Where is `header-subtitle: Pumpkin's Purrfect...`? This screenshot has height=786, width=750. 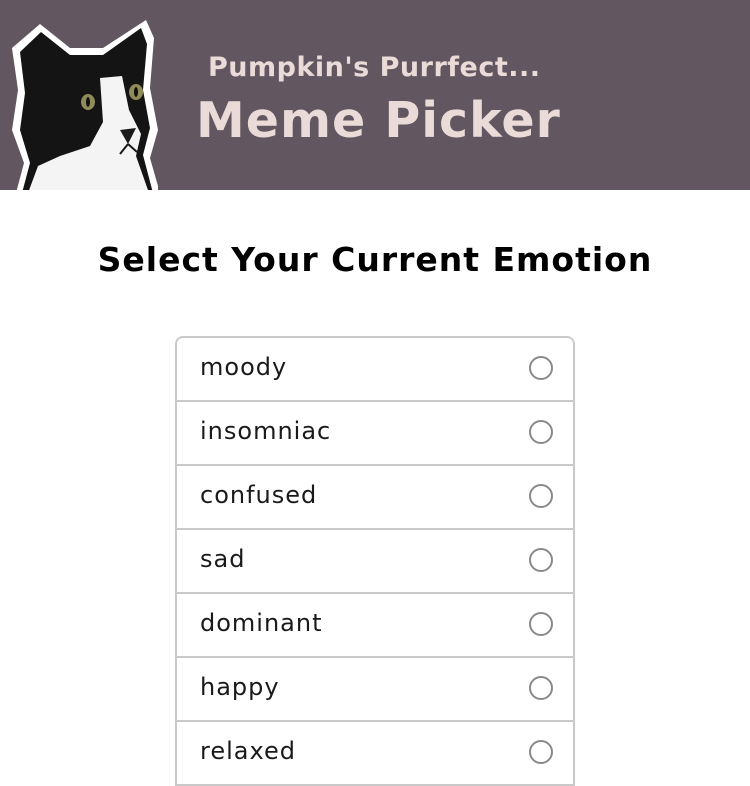
header-subtitle: Pumpkin's Purrfect... is located at coordinates (374, 67).